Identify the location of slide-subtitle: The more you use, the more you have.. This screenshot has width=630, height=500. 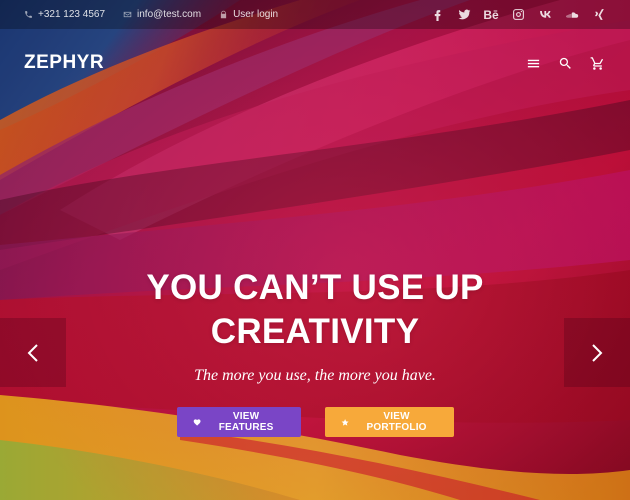
(315, 375).